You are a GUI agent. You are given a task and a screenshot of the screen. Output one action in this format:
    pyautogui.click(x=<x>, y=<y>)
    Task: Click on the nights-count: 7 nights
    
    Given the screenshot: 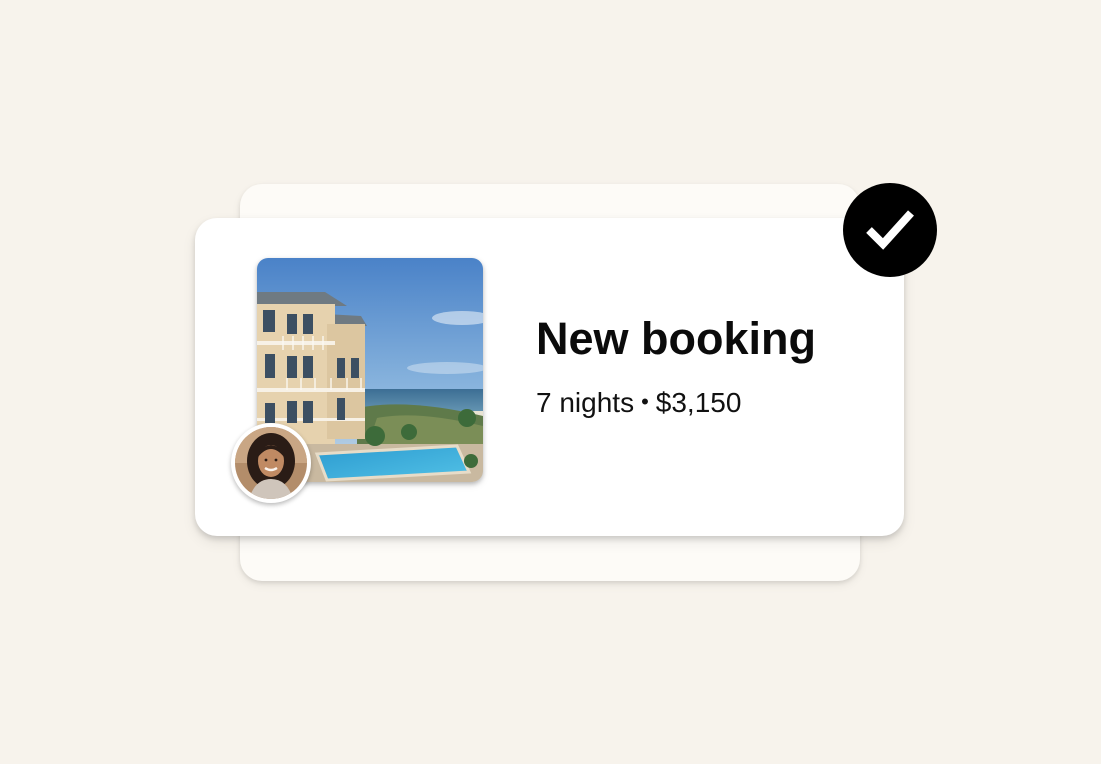 What is the action you would take?
    pyautogui.click(x=585, y=402)
    